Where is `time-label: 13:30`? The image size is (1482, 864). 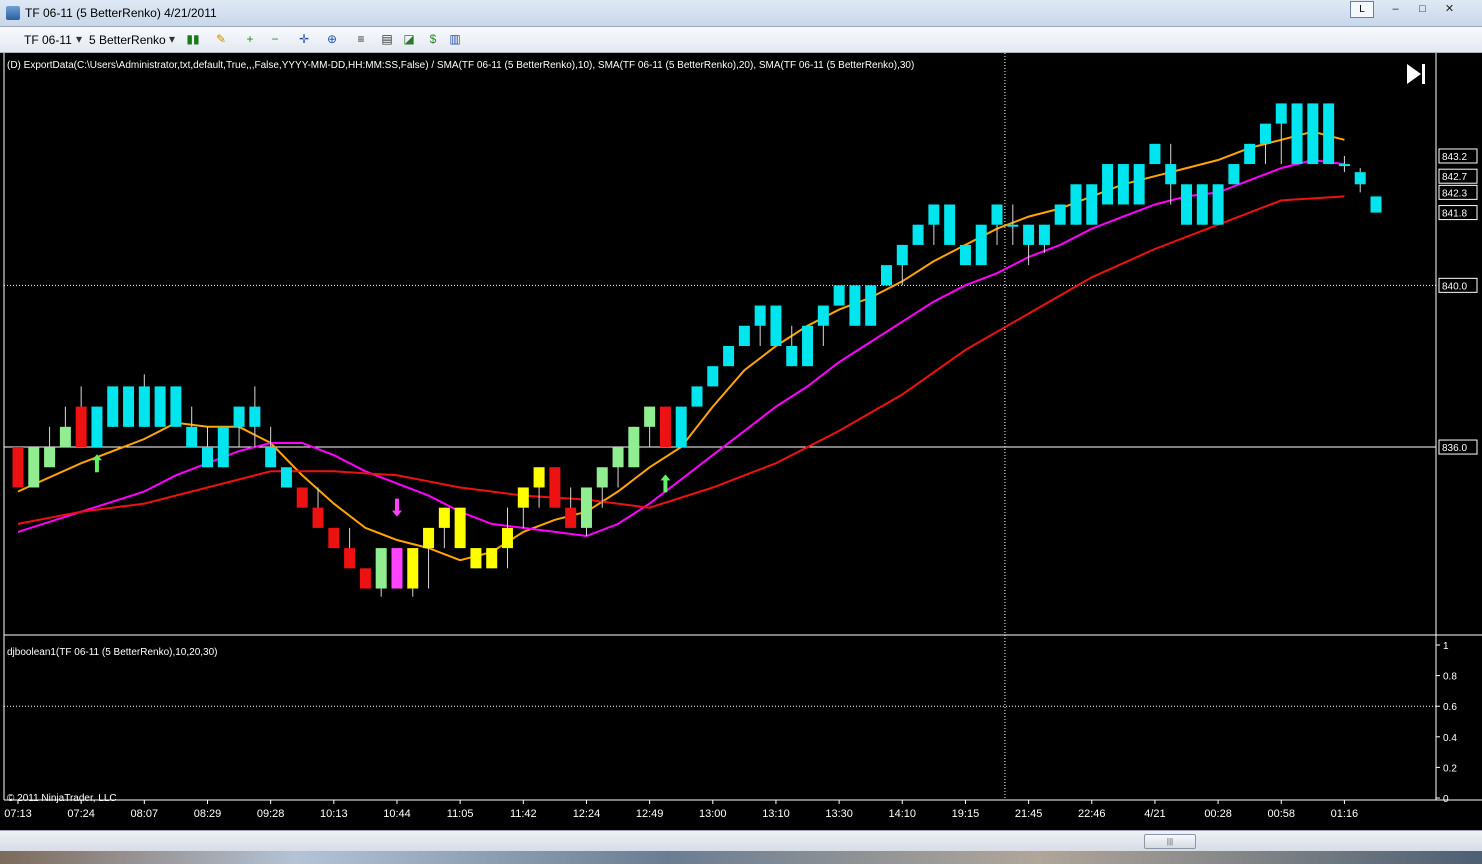
time-label: 13:30 is located at coordinates (839, 814).